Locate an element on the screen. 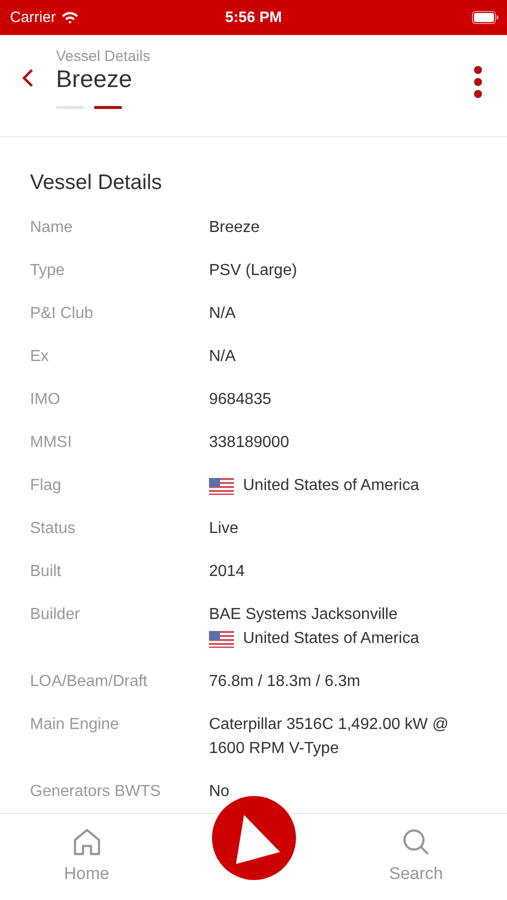  field-label: Type is located at coordinates (48, 271).